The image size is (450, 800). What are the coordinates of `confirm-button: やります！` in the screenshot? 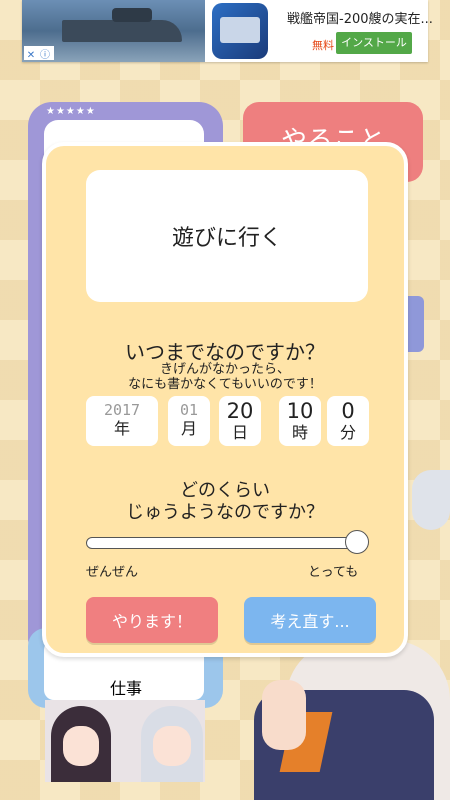 It's located at (152, 620).